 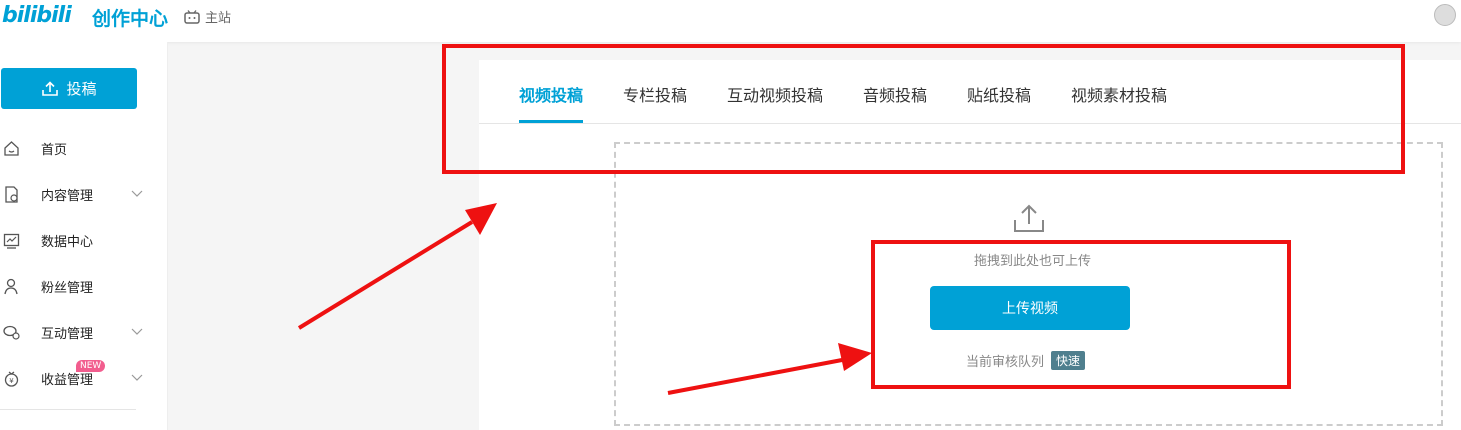 I want to click on sidebar-item-interaction: 互动管理, so click(x=75, y=332).